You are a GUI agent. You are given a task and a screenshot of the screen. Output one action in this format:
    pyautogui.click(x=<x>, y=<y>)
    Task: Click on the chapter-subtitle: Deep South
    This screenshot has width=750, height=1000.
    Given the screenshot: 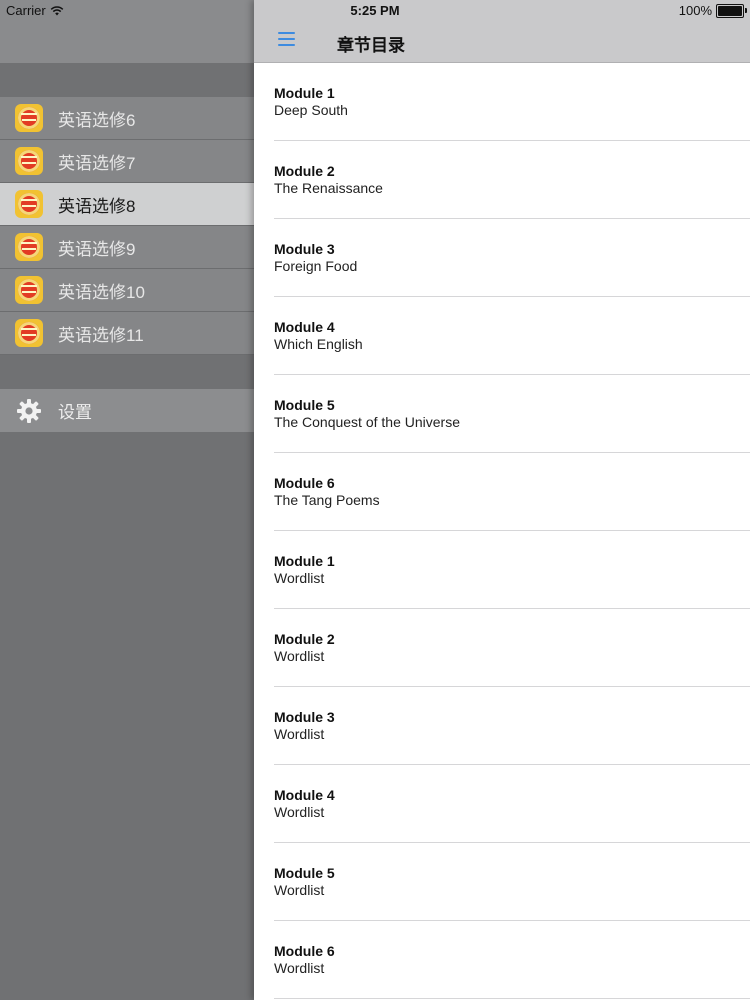 What is the action you would take?
    pyautogui.click(x=311, y=110)
    